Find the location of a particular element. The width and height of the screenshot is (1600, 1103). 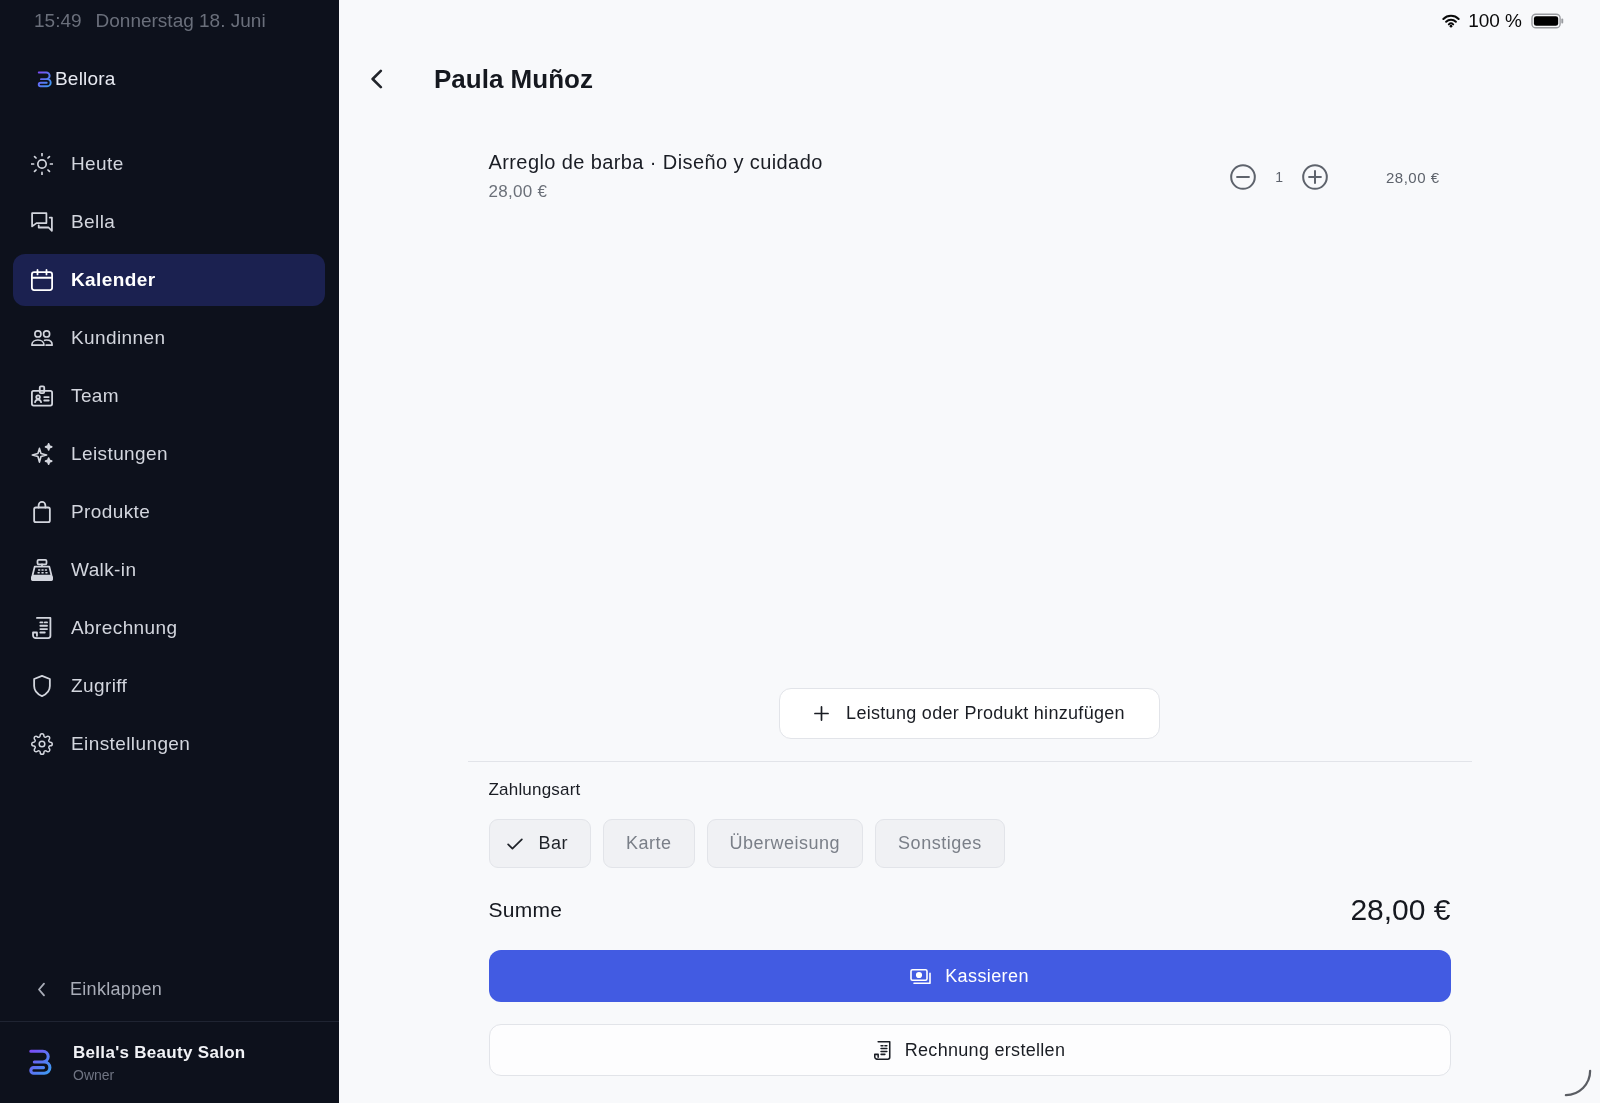

calendar-icon is located at coordinates (42, 280).